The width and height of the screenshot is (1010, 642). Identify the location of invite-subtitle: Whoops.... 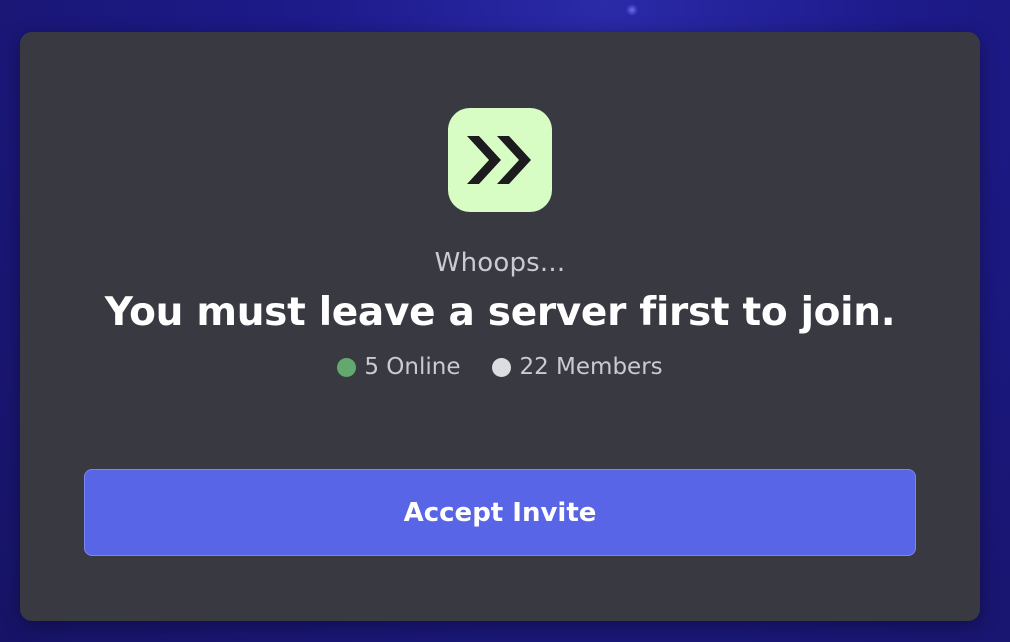
(500, 263).